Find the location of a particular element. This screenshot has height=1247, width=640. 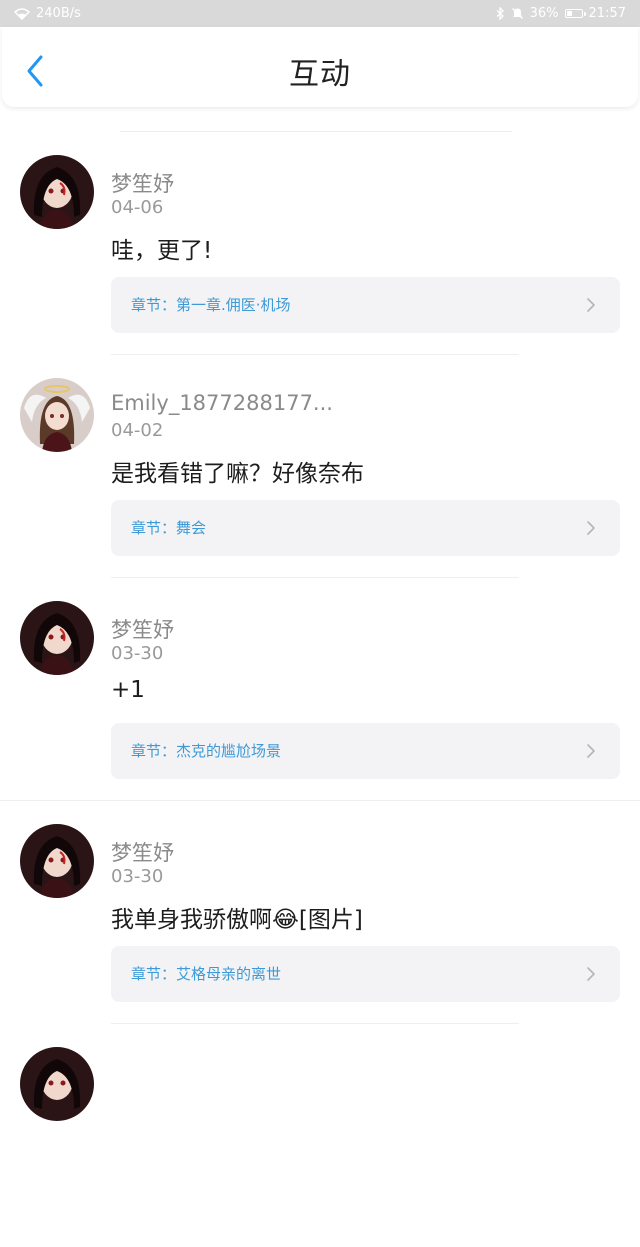

chapter-link: 章节：艾格母亲的离世 is located at coordinates (365, 974).